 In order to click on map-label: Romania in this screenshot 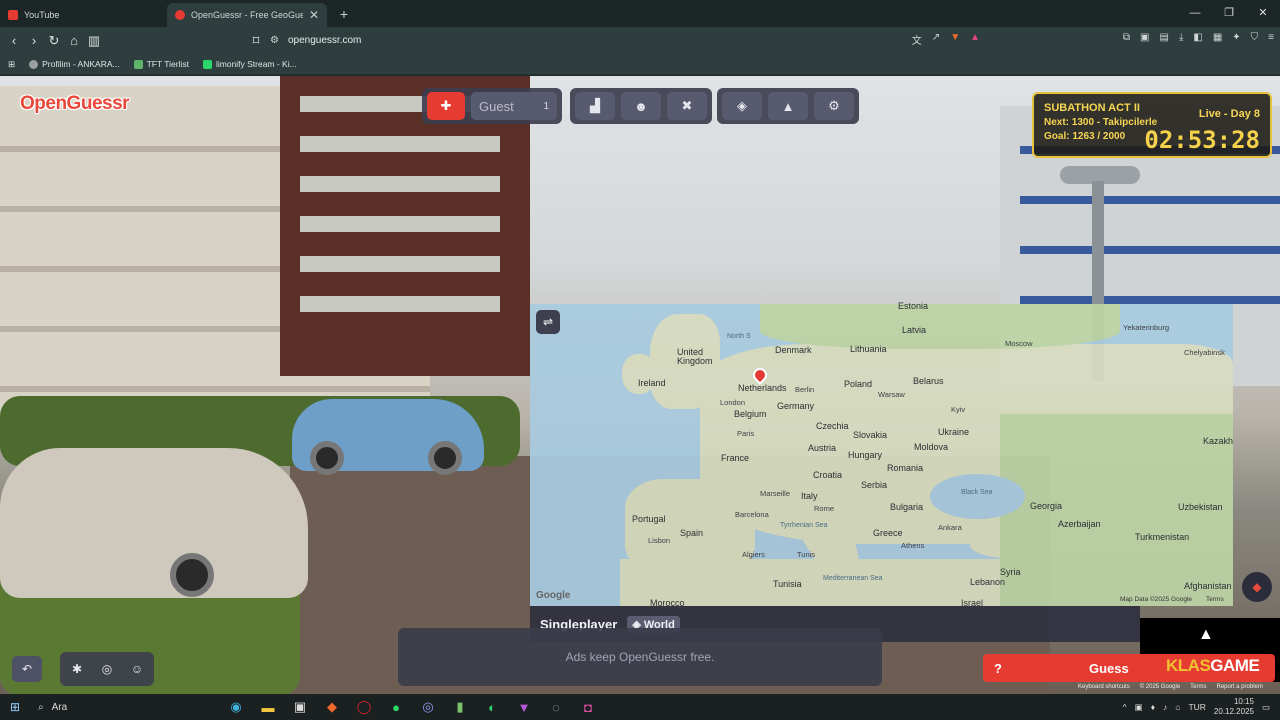, I will do `click(905, 468)`.